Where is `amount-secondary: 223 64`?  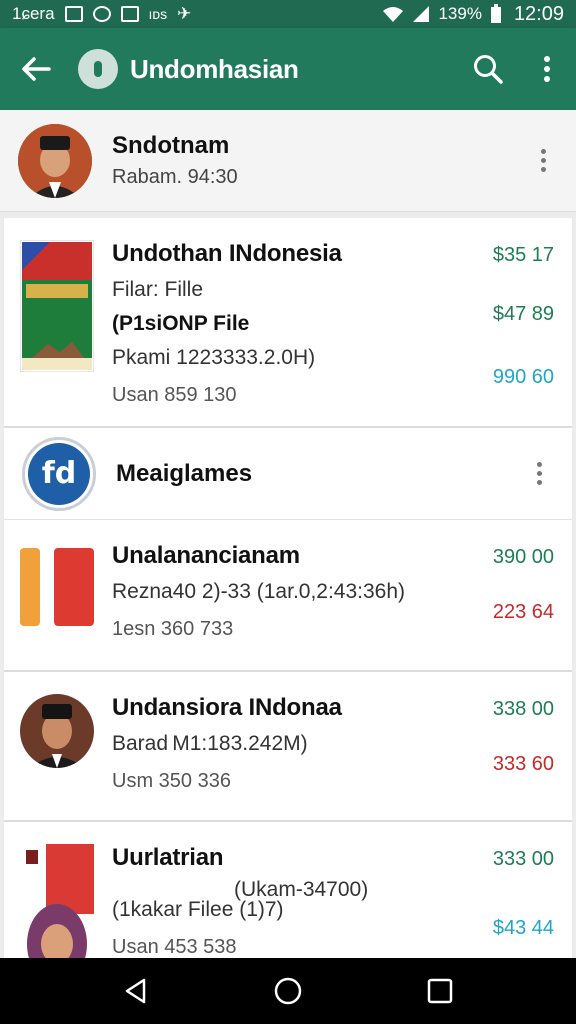 amount-secondary: 223 64 is located at coordinates (523, 612).